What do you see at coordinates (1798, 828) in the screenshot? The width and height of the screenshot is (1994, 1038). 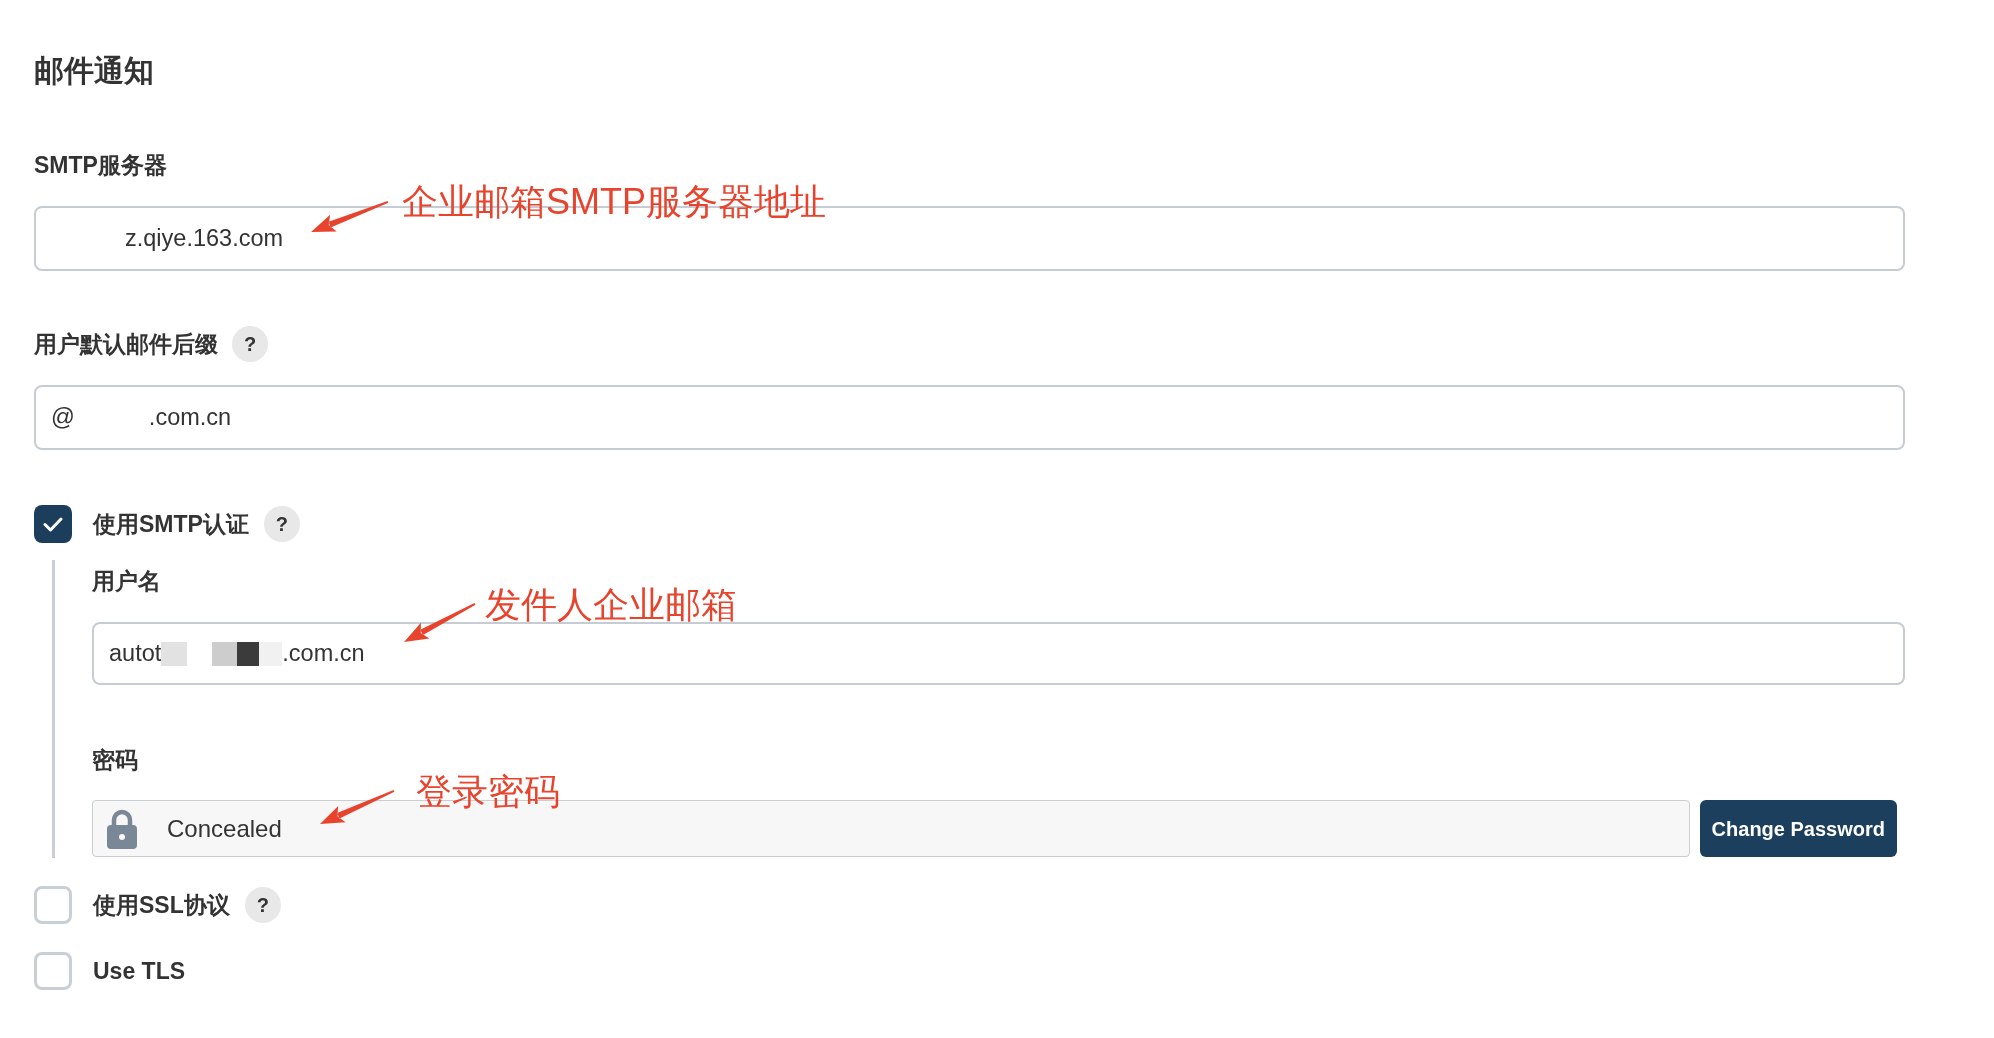 I see `change-password-button: Change Password` at bounding box center [1798, 828].